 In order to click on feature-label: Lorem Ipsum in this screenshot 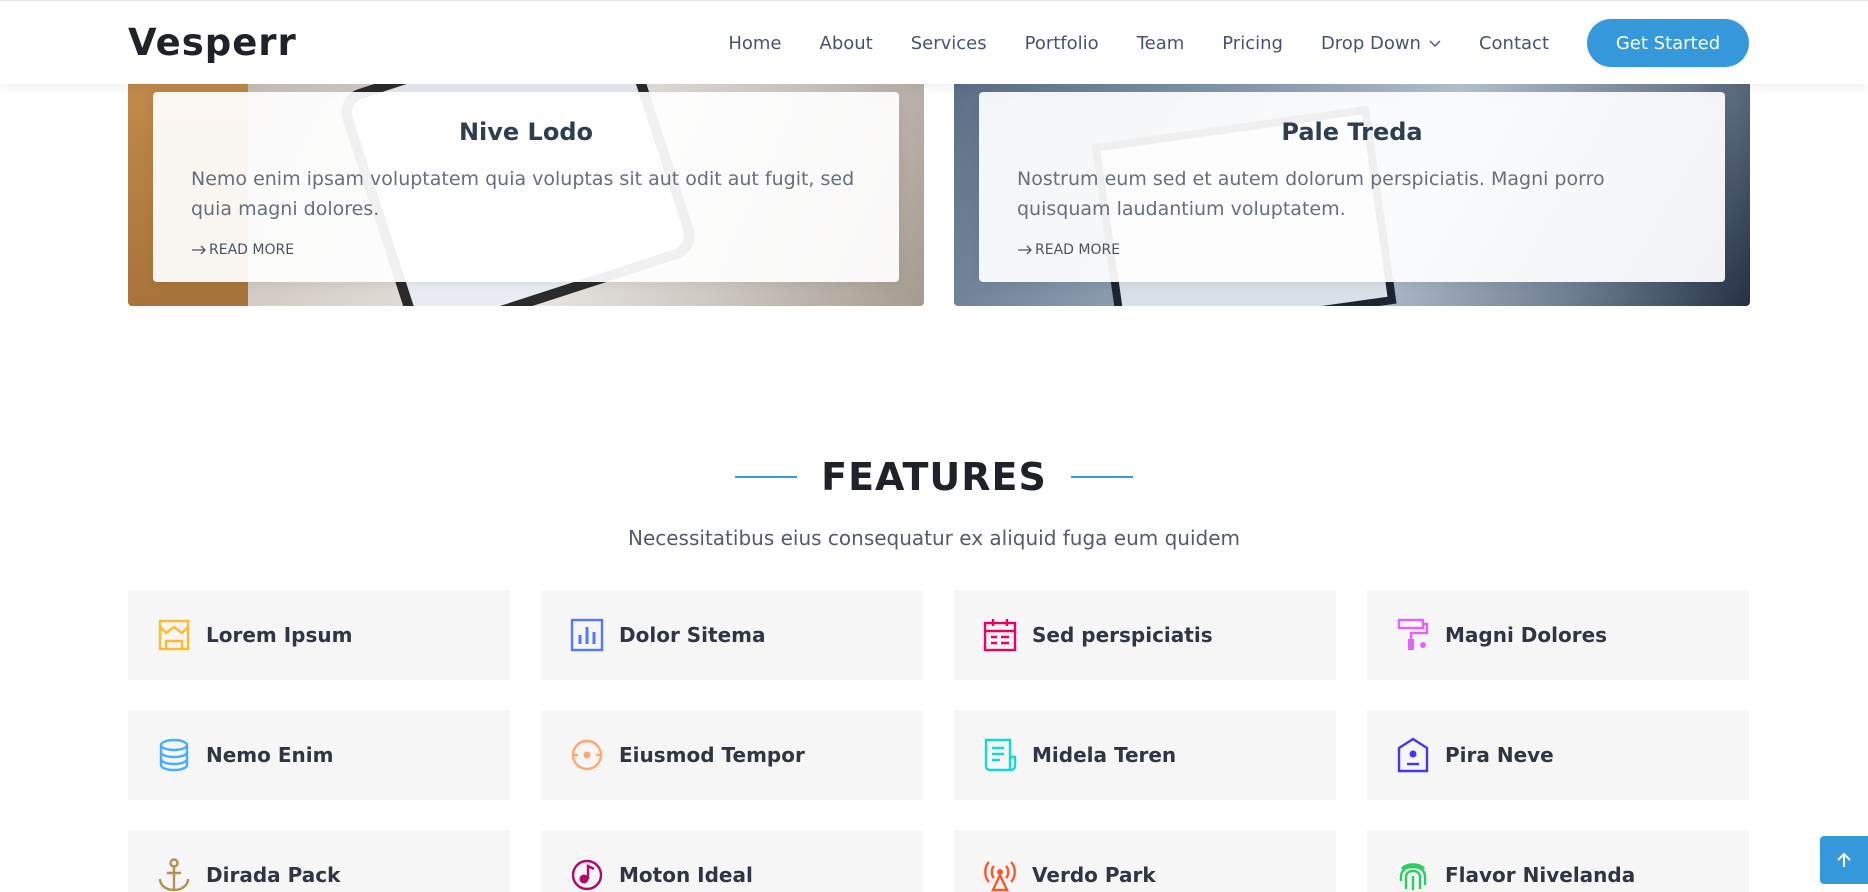, I will do `click(279, 635)`.